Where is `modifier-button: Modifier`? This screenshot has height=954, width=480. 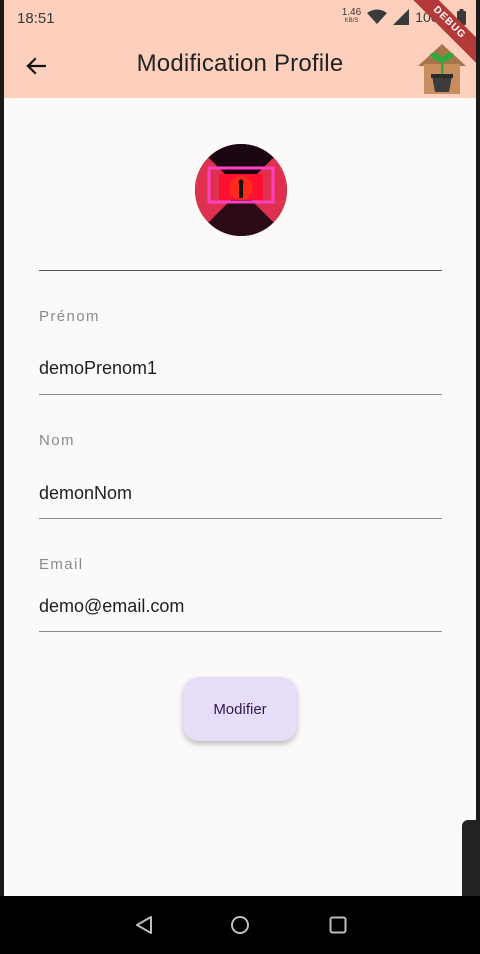 modifier-button: Modifier is located at coordinates (240, 709).